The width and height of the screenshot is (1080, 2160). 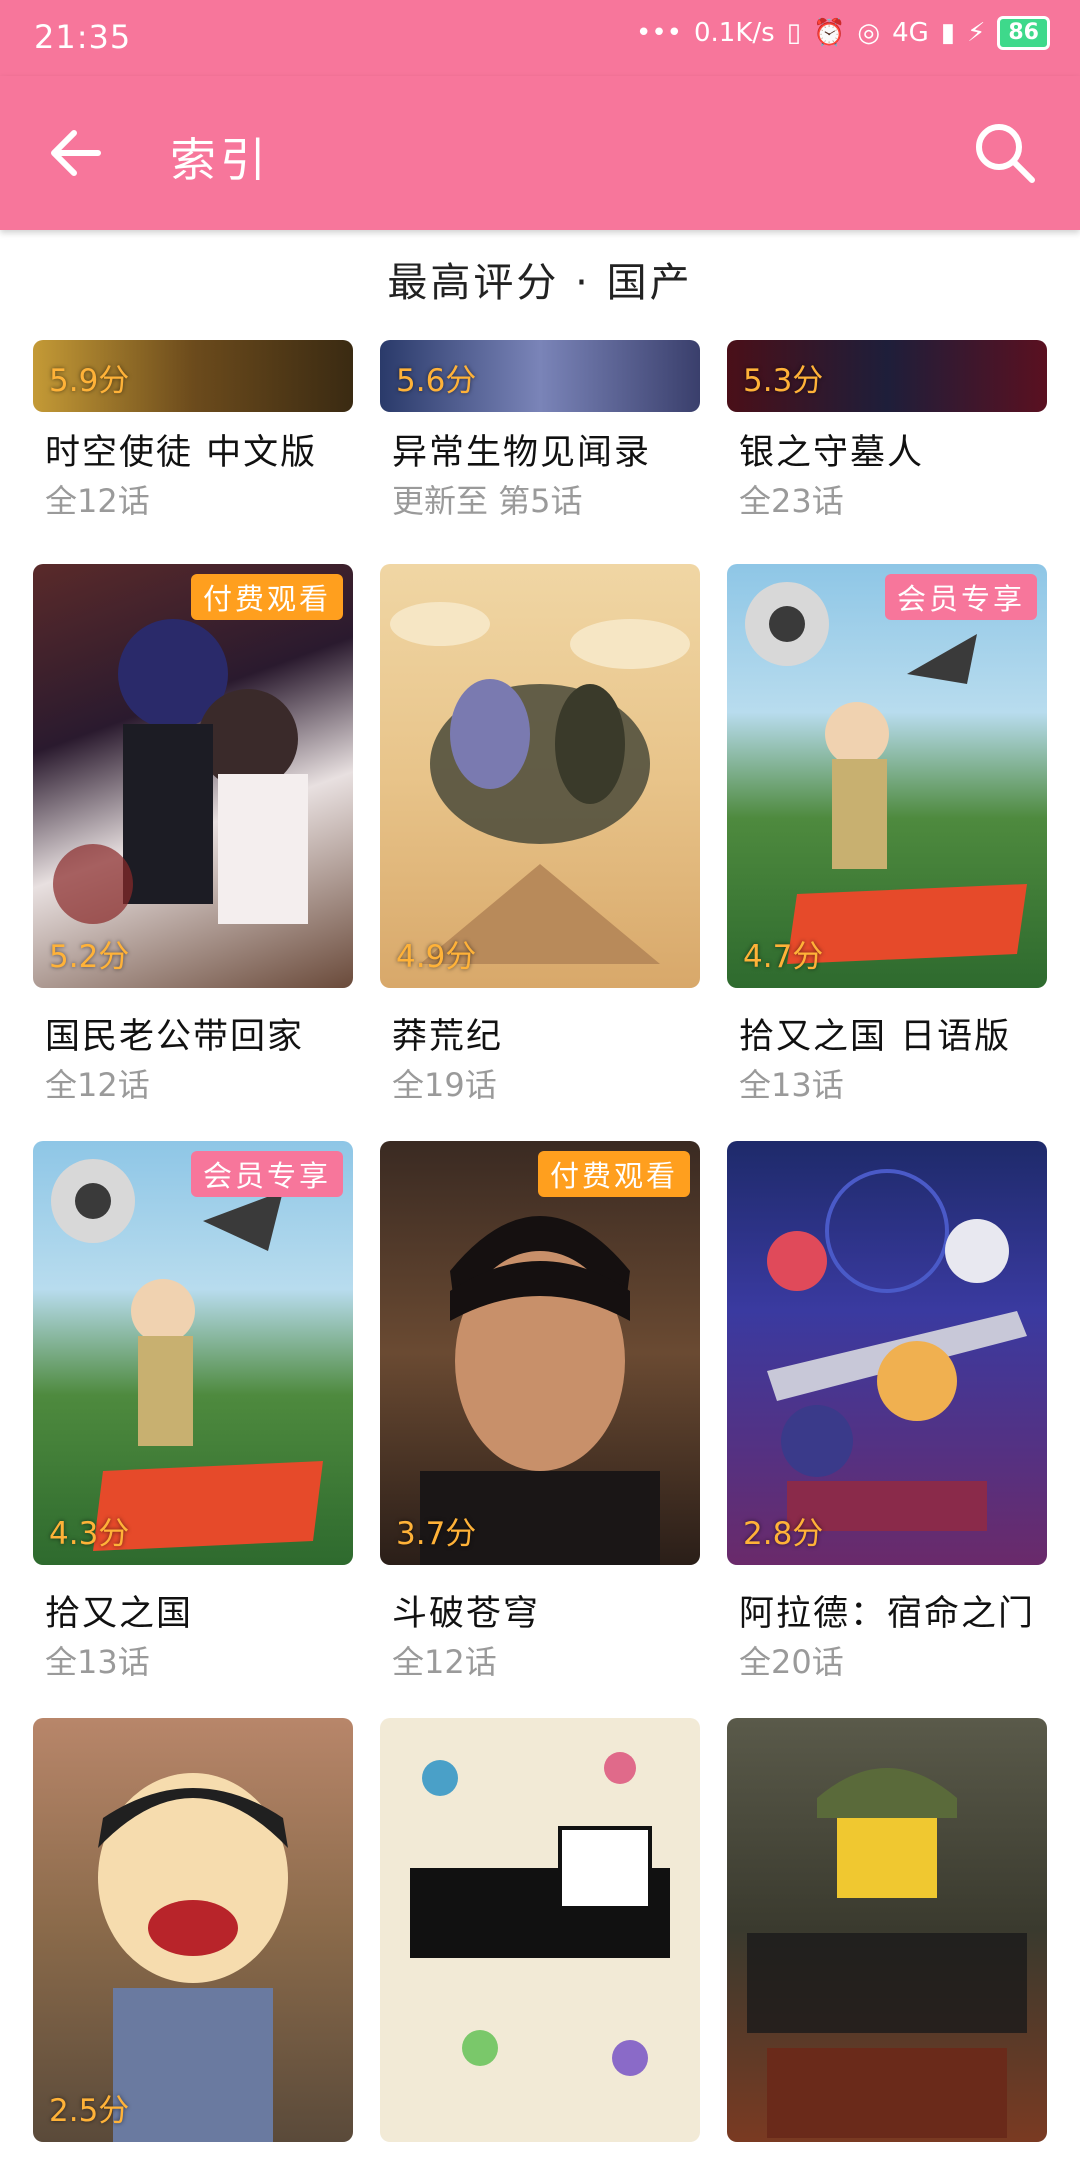 I want to click on anime-poster: 5.3分, so click(x=887, y=376).